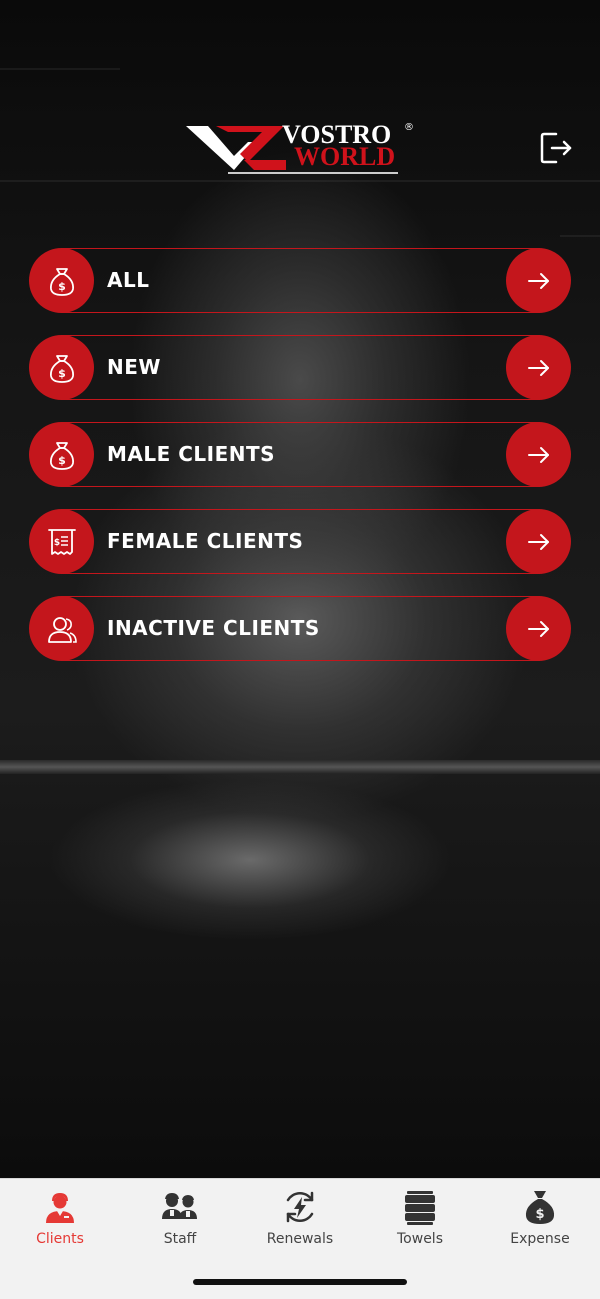 The width and height of the screenshot is (600, 1299). I want to click on tab-label: Towels, so click(420, 1239).